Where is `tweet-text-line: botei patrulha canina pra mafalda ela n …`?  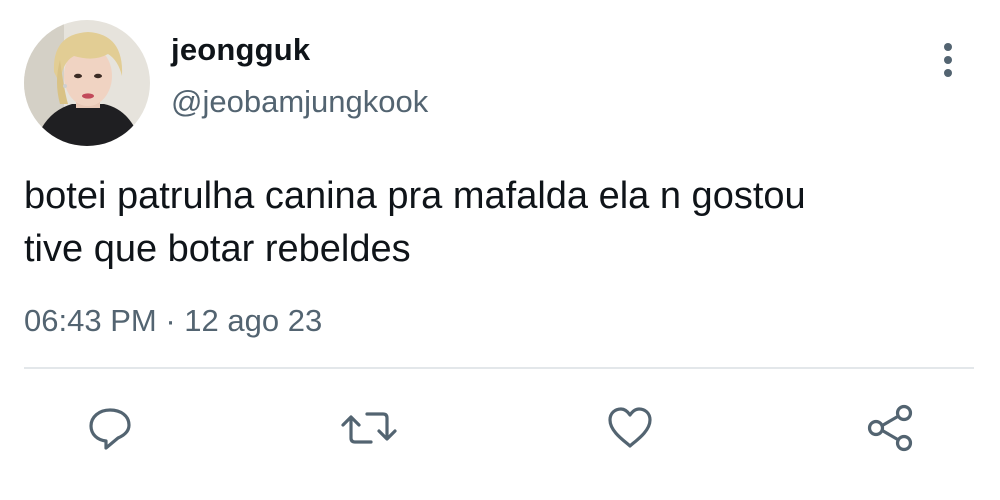
tweet-text-line: botei patrulha canina pra mafalda ela n … is located at coordinates (415, 196).